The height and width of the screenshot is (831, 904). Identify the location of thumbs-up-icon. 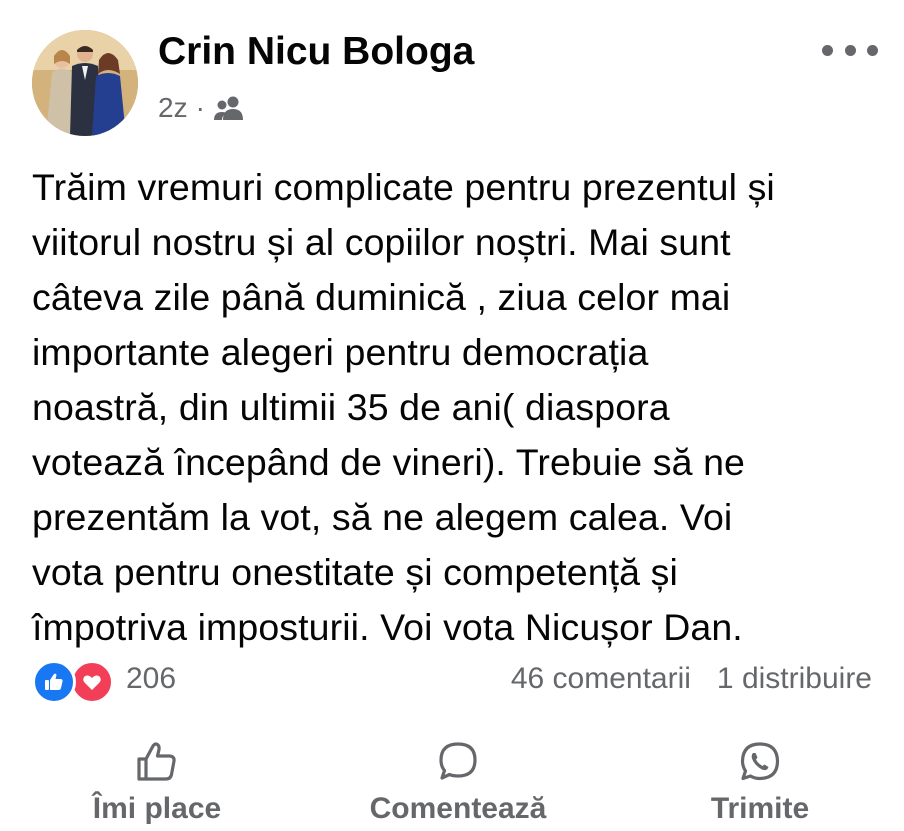
(156, 761).